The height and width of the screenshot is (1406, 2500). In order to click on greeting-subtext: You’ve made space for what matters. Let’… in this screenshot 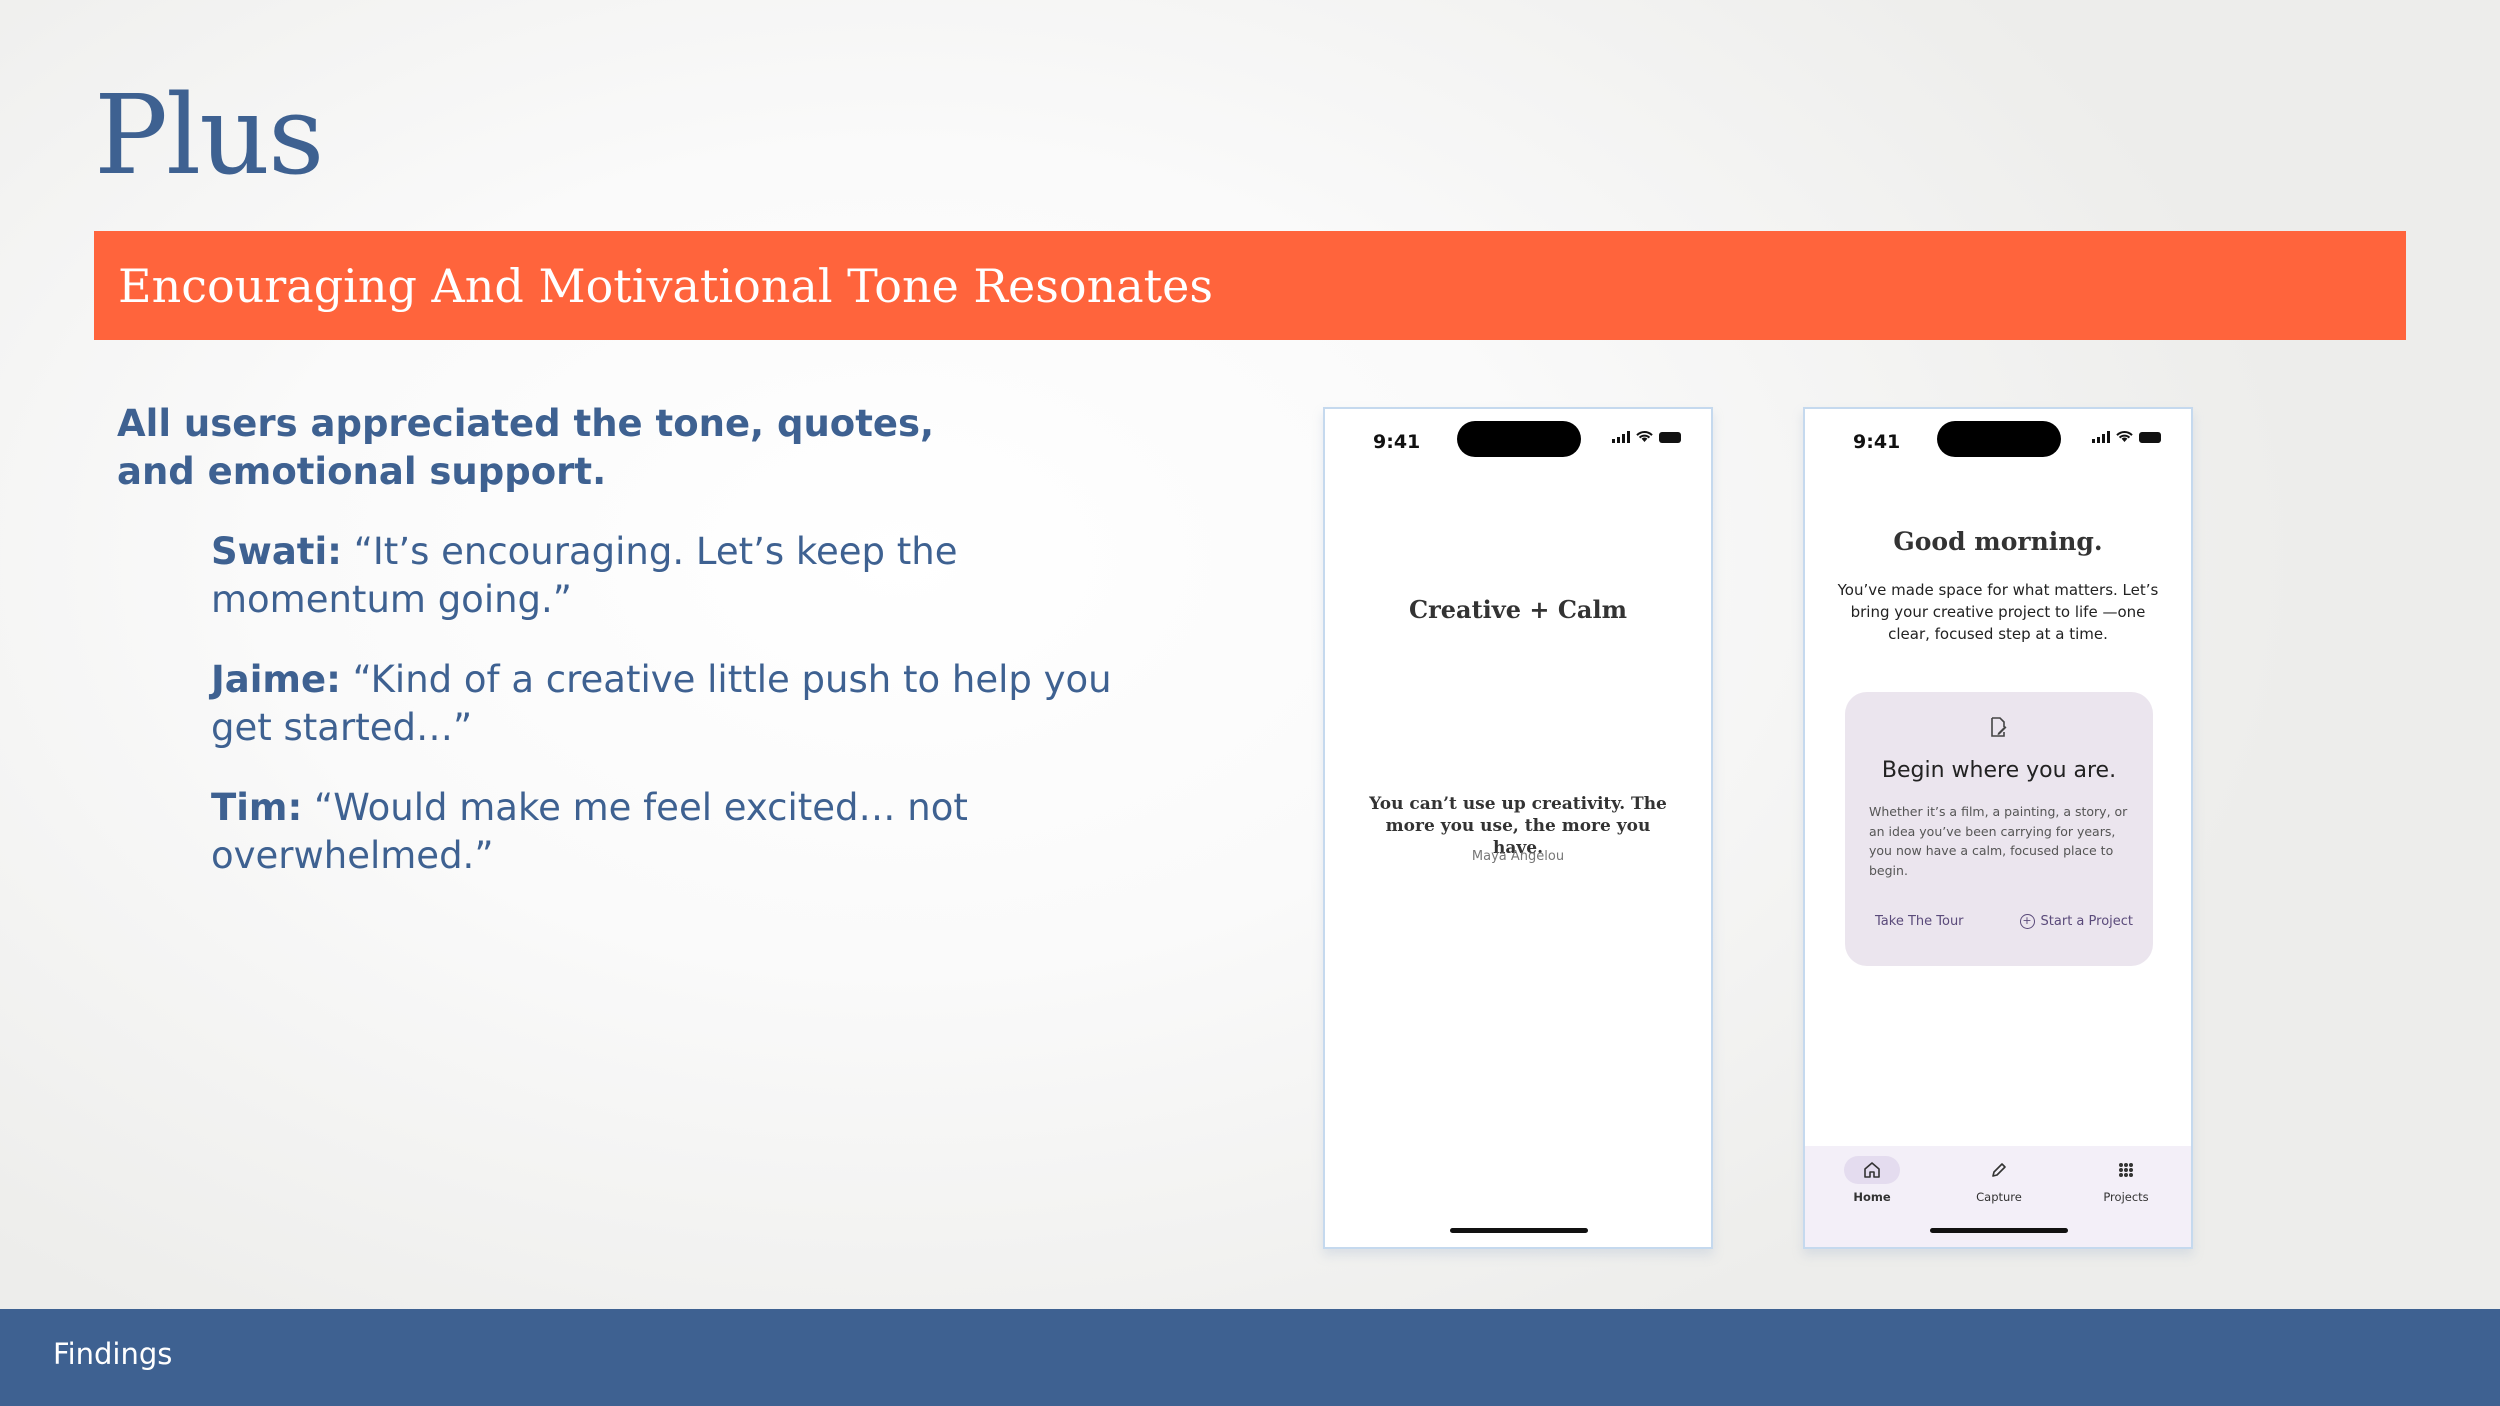, I will do `click(1998, 612)`.